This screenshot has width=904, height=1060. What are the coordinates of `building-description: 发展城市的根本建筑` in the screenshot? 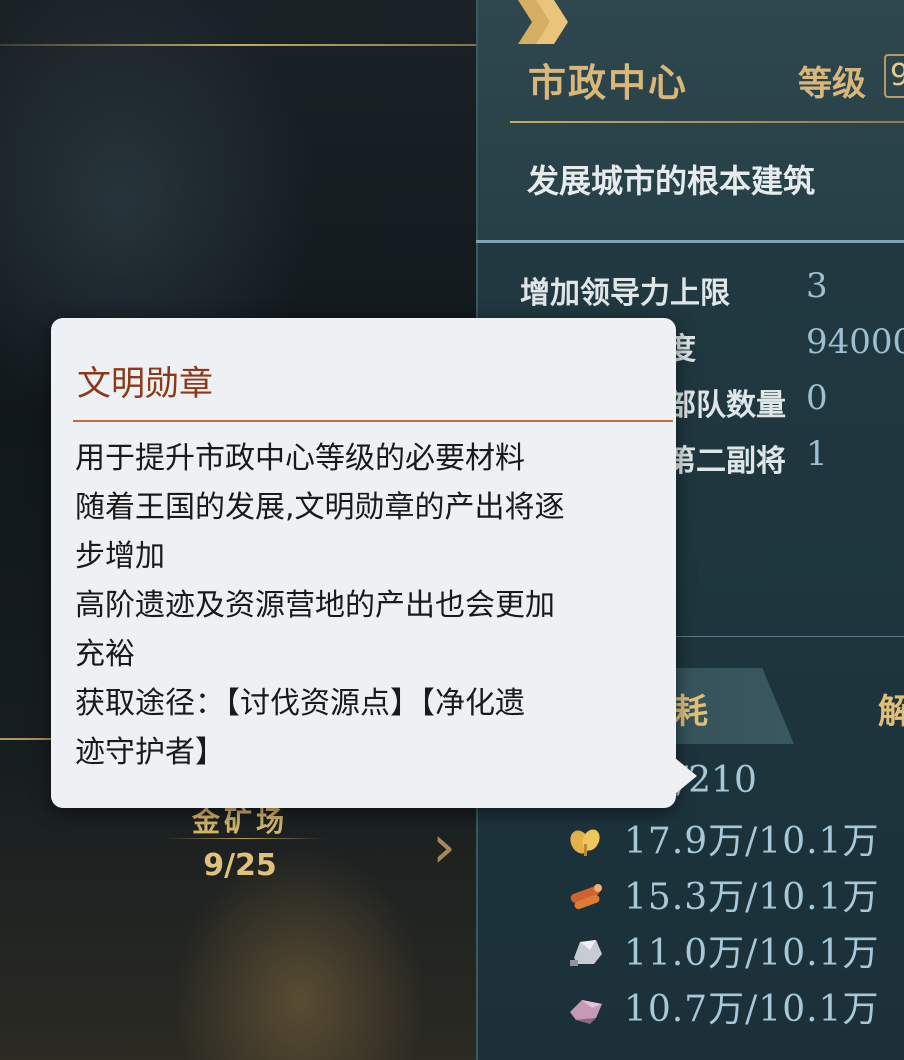 It's located at (671, 181).